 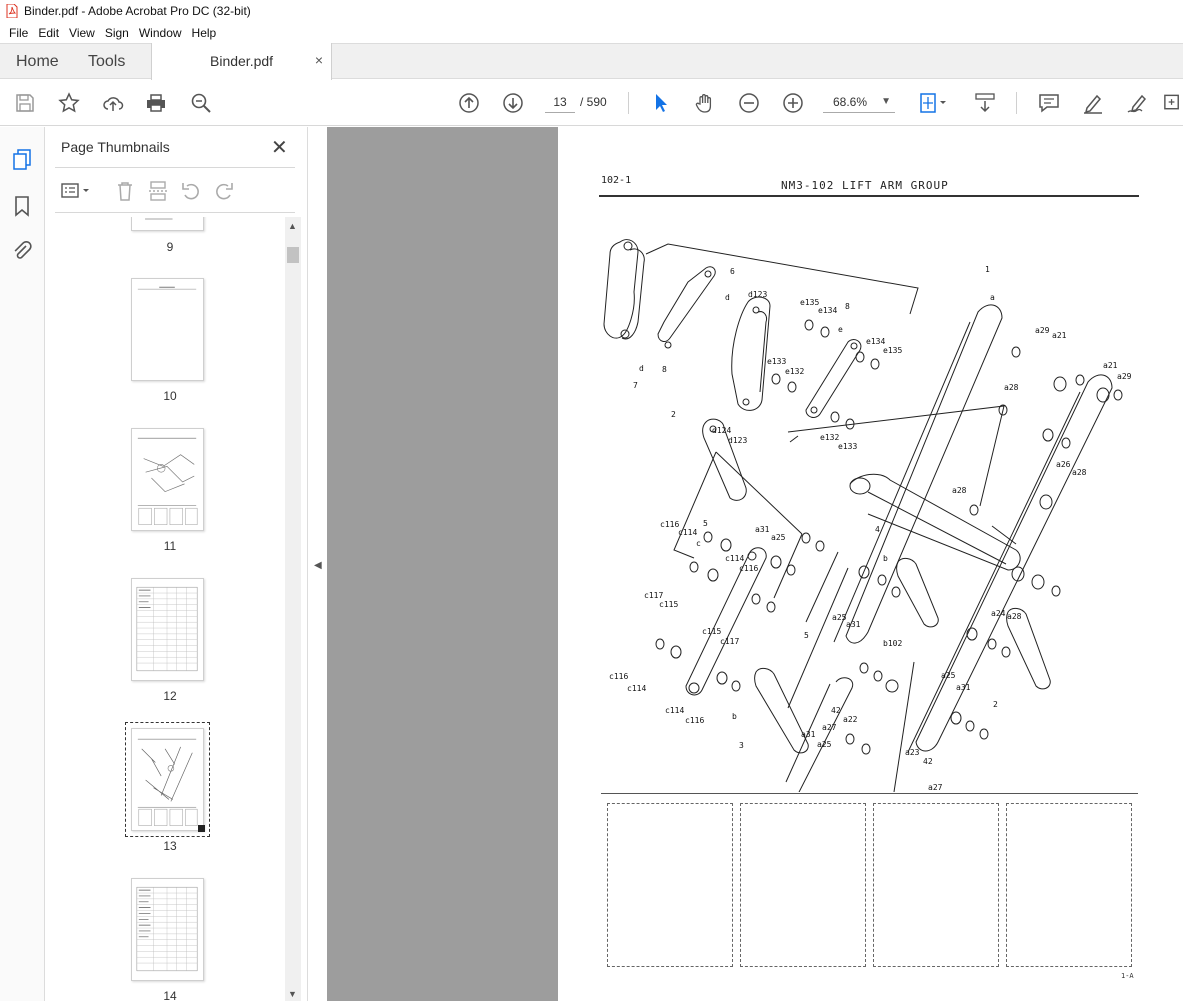 I want to click on close-tab-icon: ×, so click(x=319, y=60).